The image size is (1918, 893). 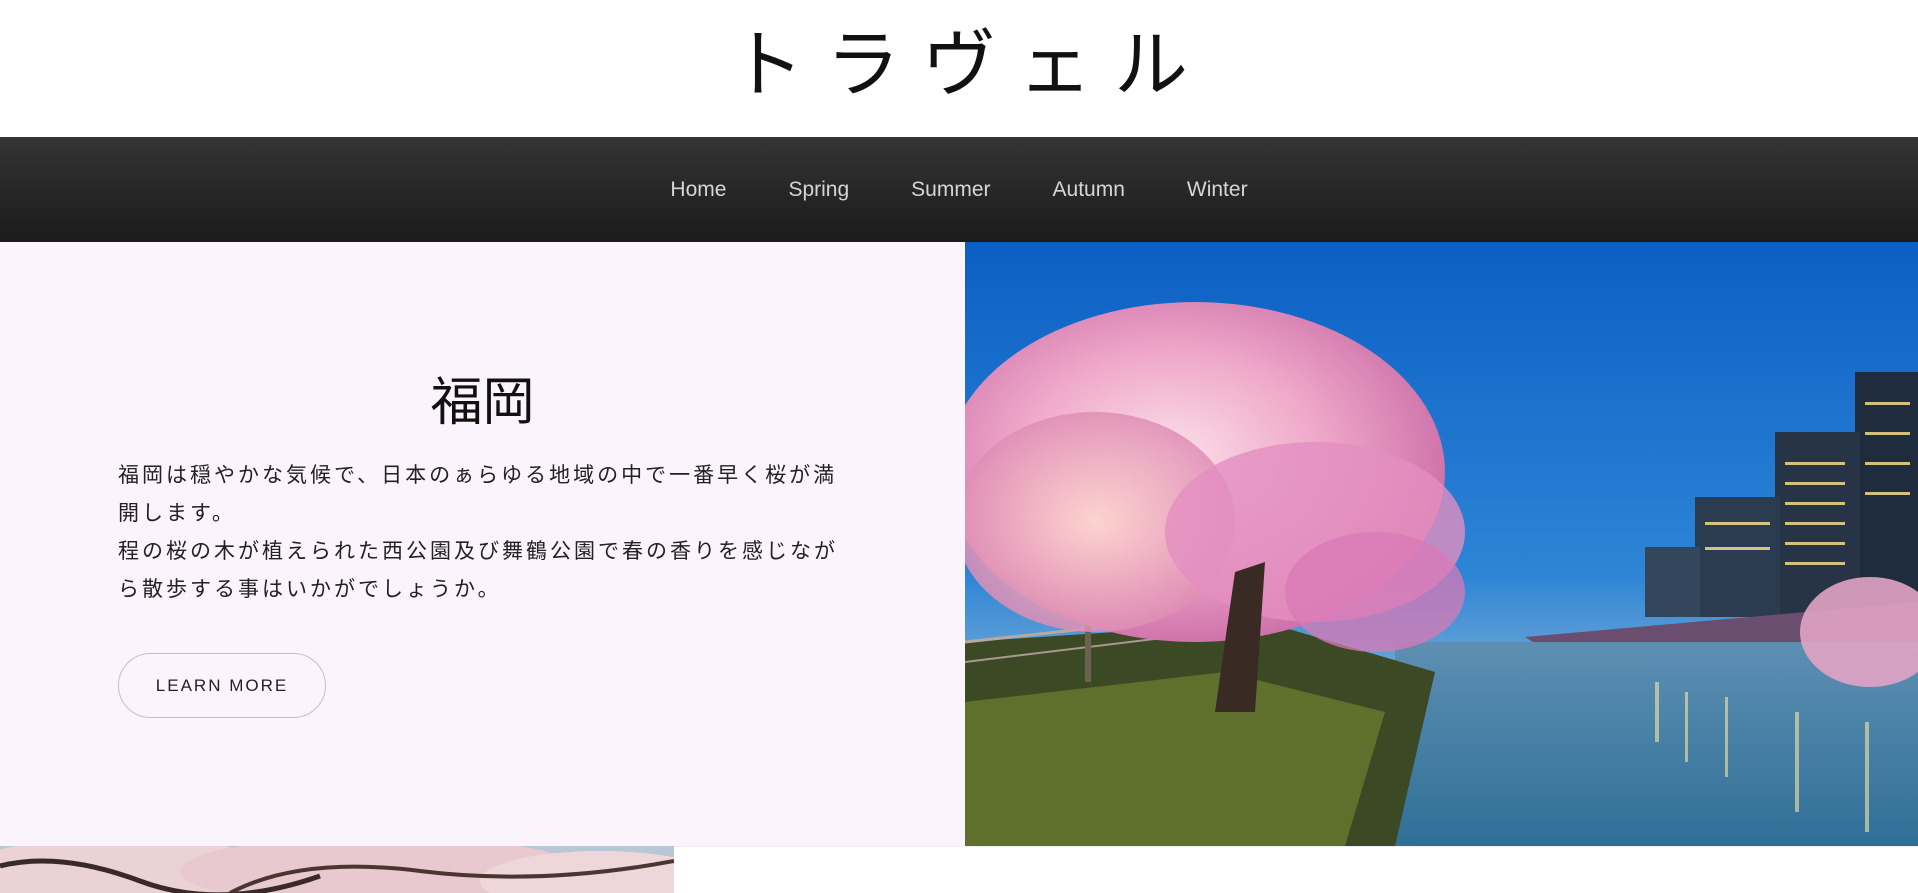 What do you see at coordinates (222, 685) in the screenshot?
I see `learn-more-button: LEARN MORE` at bounding box center [222, 685].